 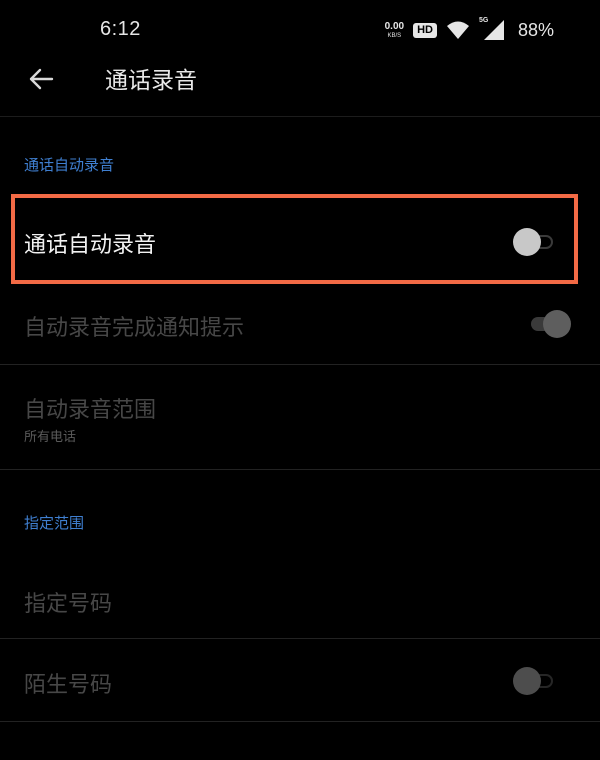 What do you see at coordinates (300, 680) in the screenshot?
I see `unknown-numbers-setting-row: 陌生号码` at bounding box center [300, 680].